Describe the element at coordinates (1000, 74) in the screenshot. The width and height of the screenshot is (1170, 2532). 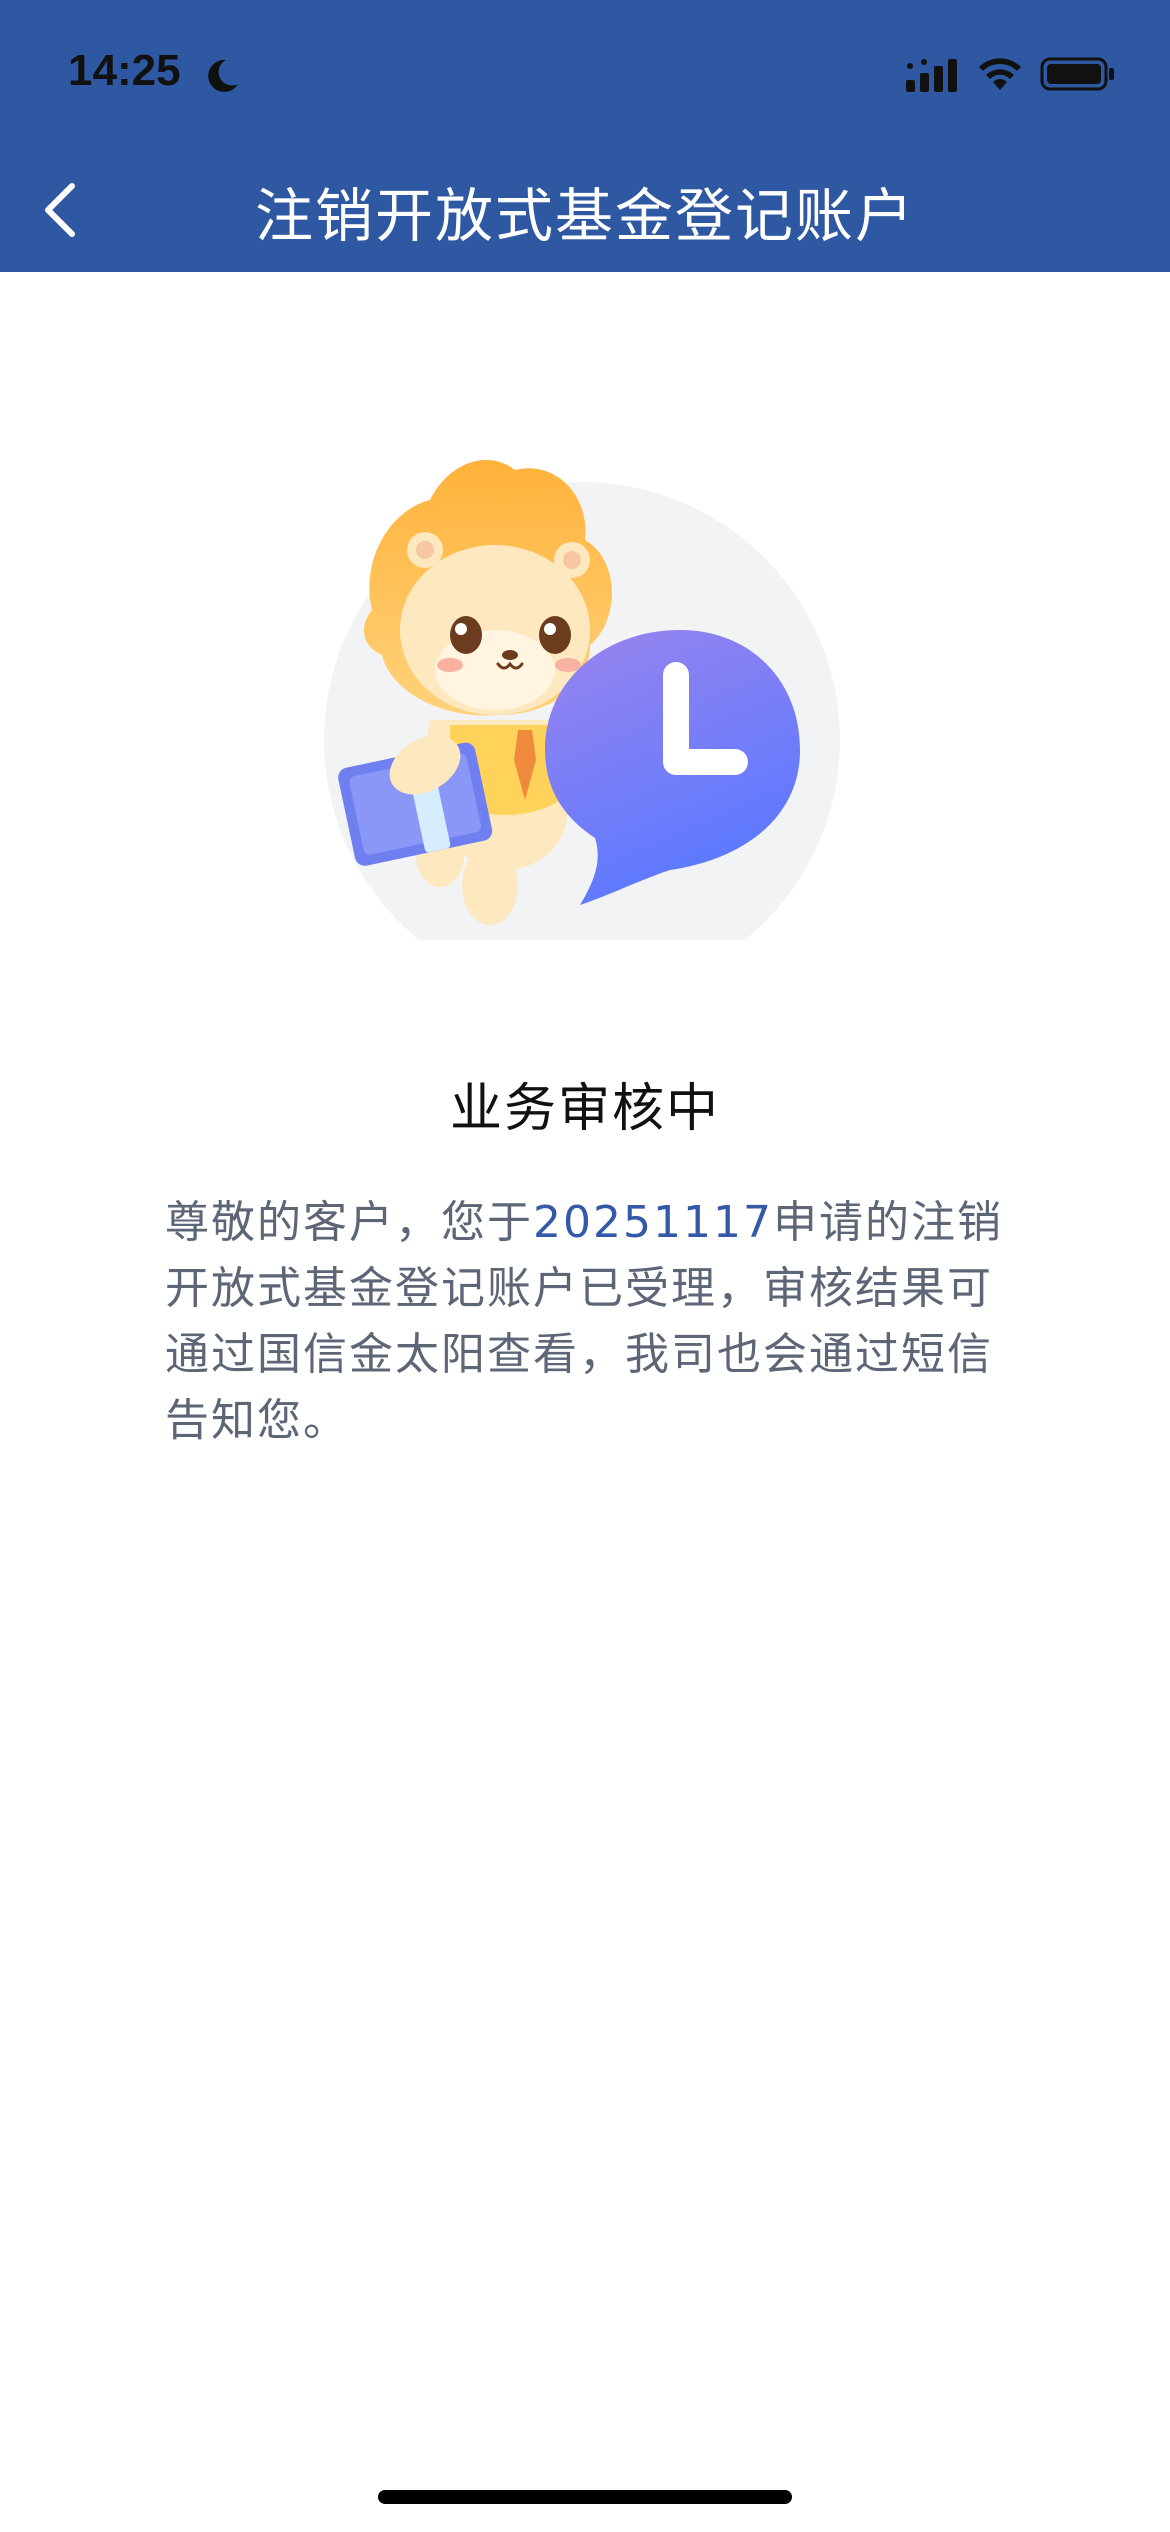
I see `wifi-icon` at that location.